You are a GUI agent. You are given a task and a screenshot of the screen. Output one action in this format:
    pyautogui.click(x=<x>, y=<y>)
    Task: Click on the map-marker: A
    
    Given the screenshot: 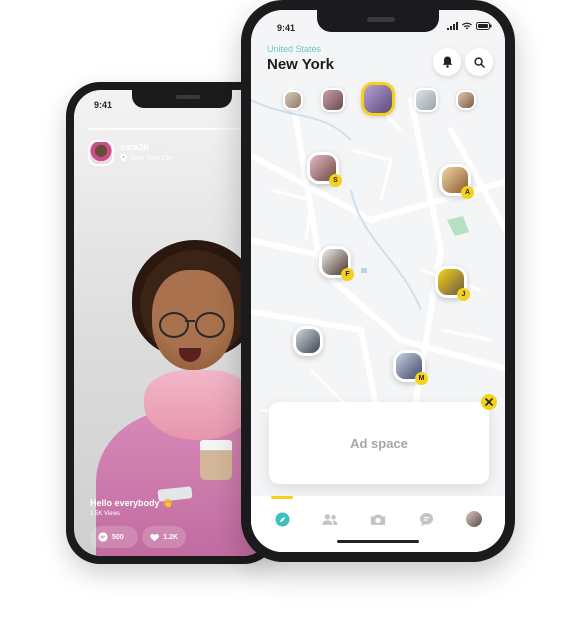 What is the action you would take?
    pyautogui.click(x=456, y=181)
    